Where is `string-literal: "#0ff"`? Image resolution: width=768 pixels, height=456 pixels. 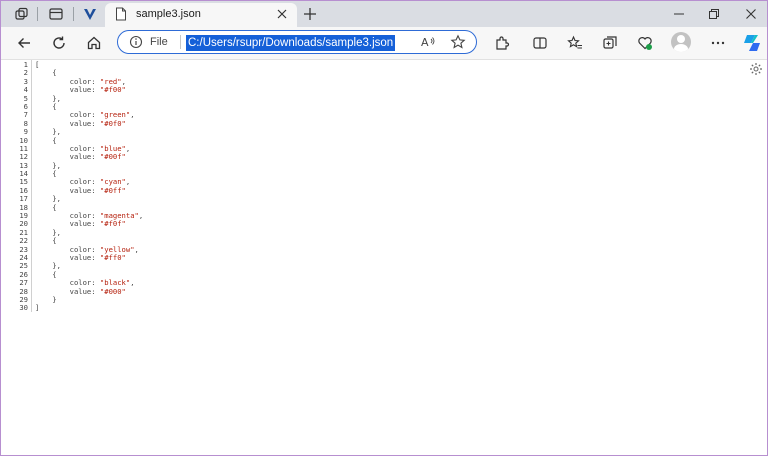
string-literal: "#0ff" is located at coordinates (113, 190).